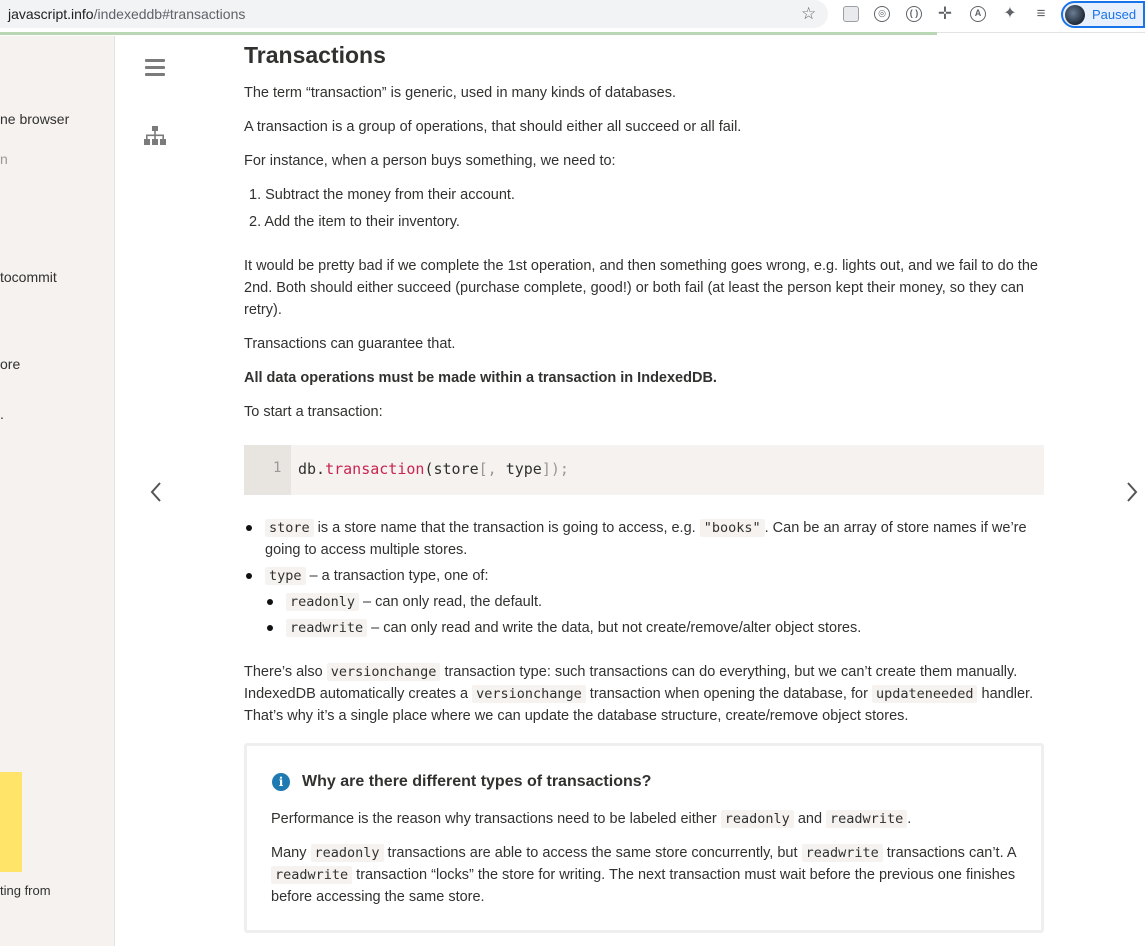 The width and height of the screenshot is (1145, 946). What do you see at coordinates (11, 822) in the screenshot?
I see `sidebar-ad-banner` at bounding box center [11, 822].